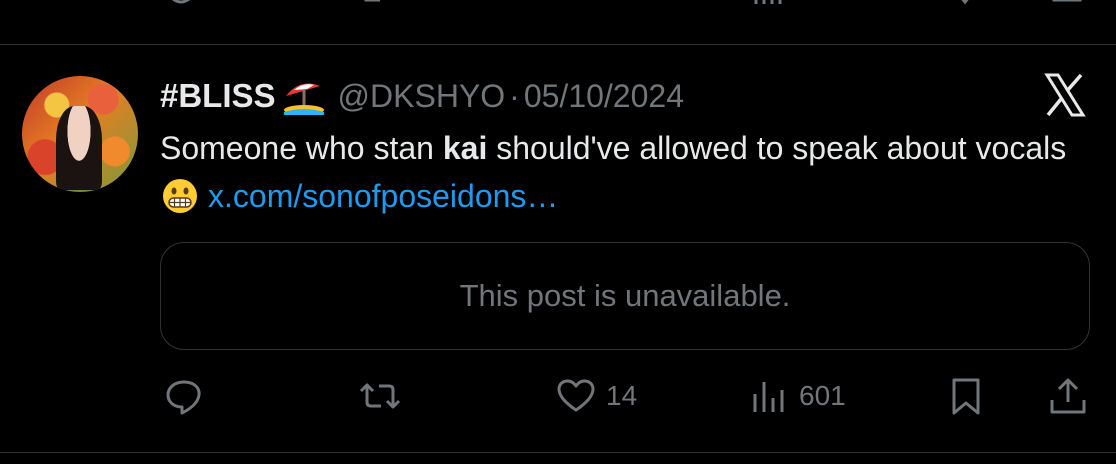 Image resolution: width=1116 pixels, height=464 pixels. I want to click on heart-icon, so click(576, 395).